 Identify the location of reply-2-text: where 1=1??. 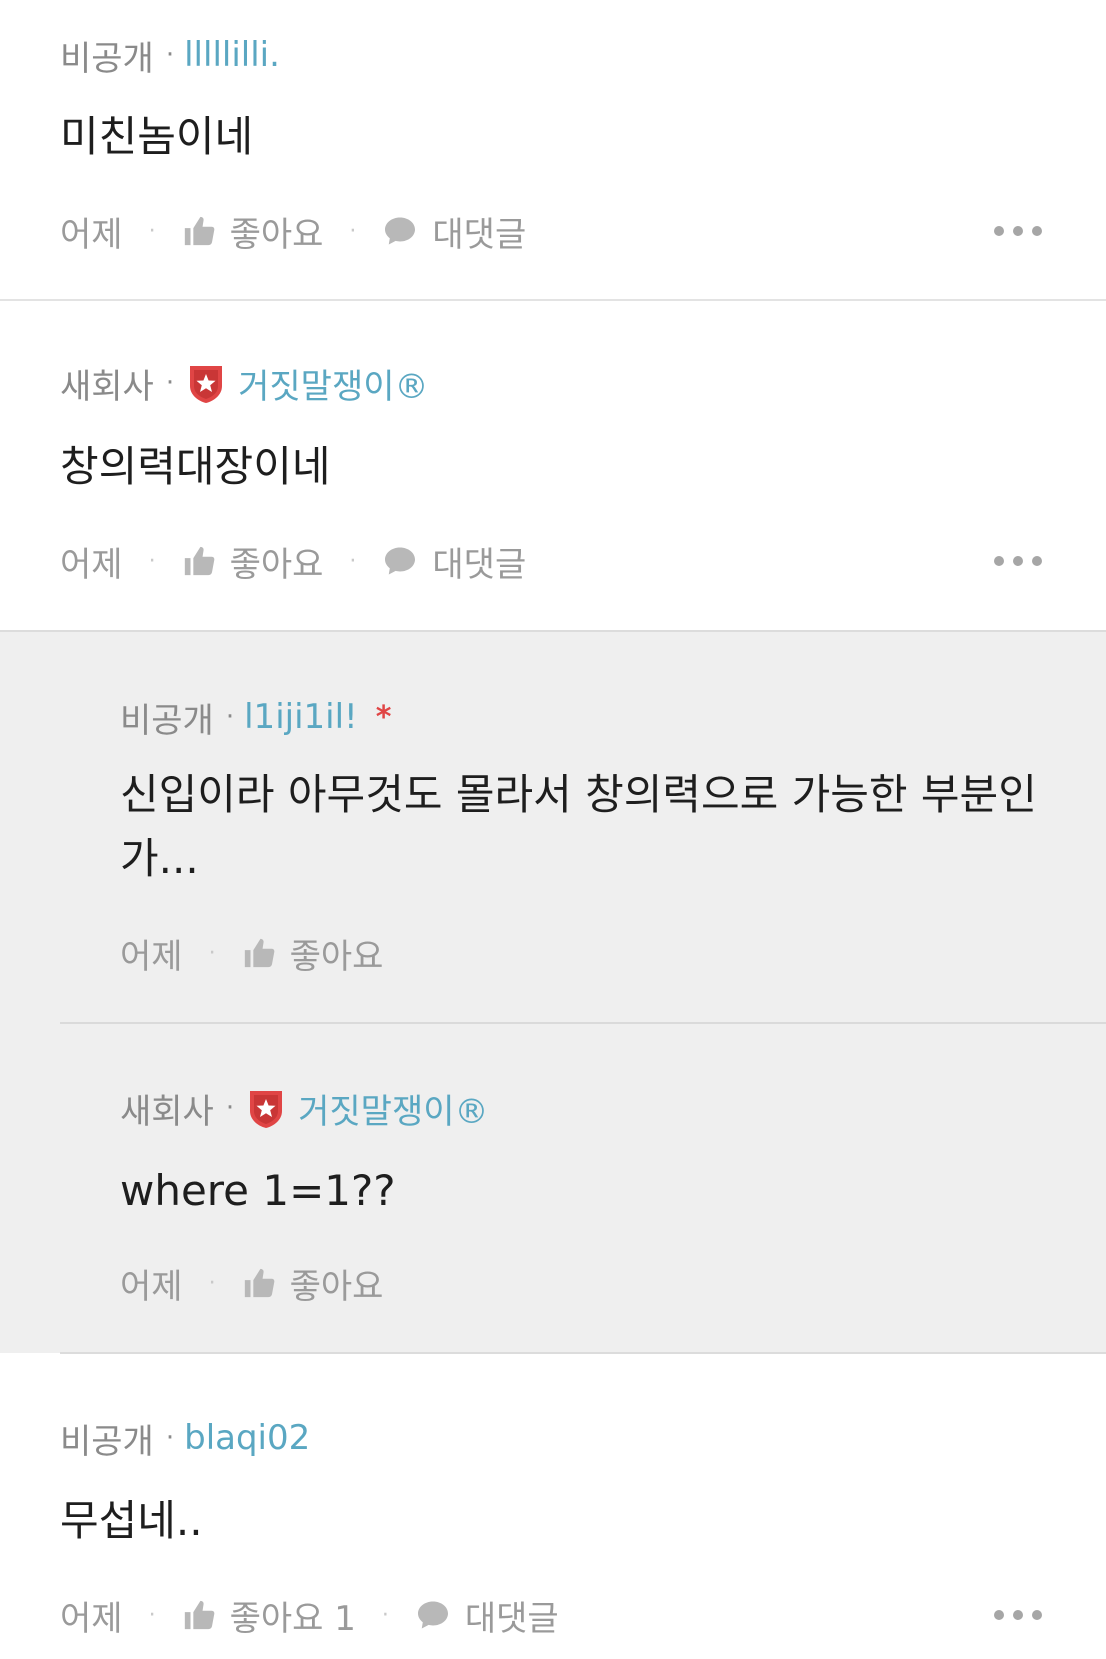
(258, 1190).